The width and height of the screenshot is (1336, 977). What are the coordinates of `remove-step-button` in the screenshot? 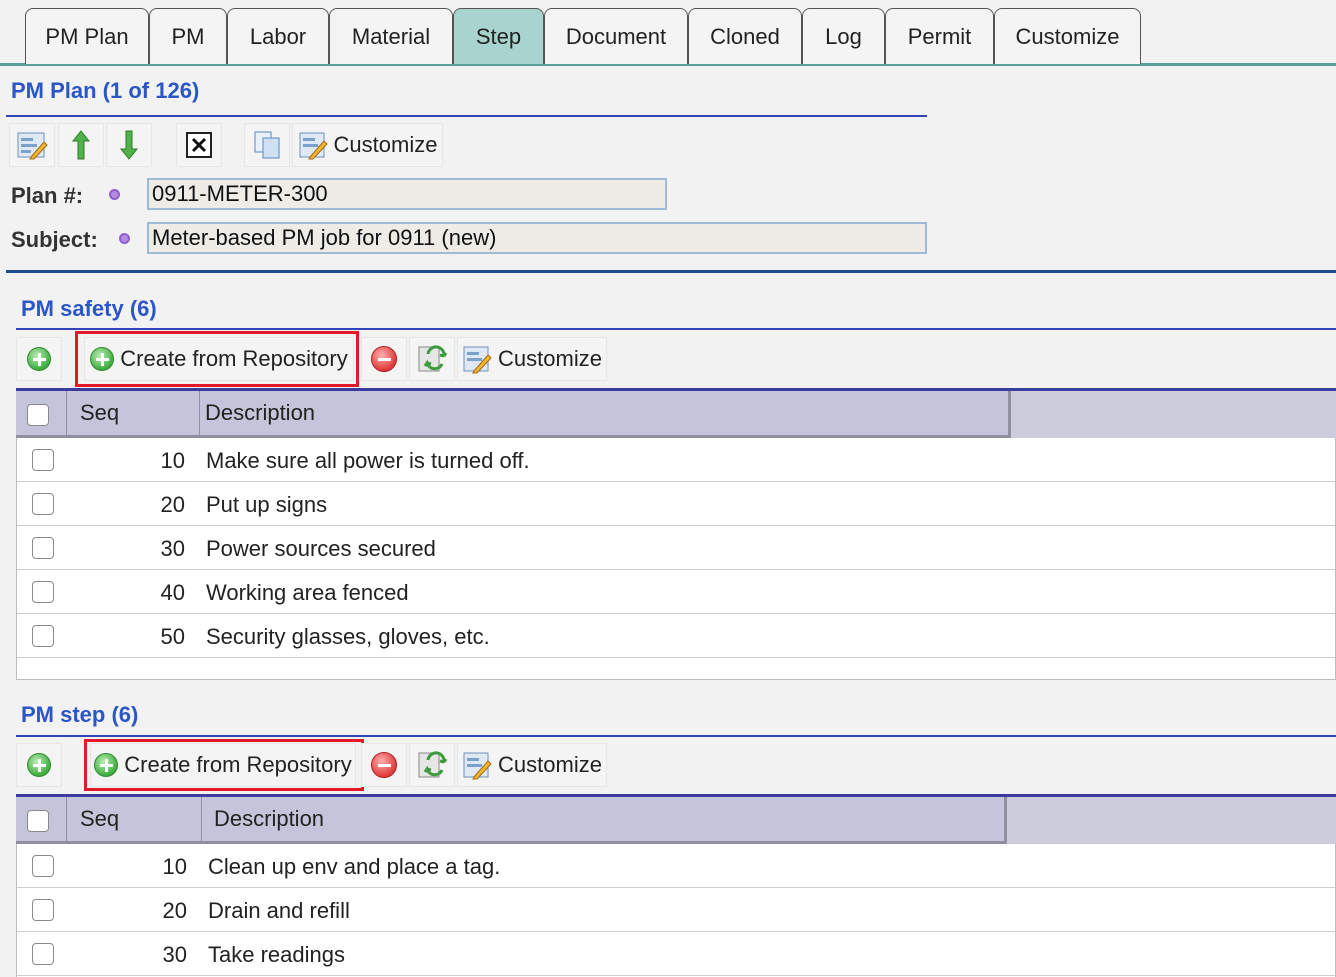 It's located at (384, 765).